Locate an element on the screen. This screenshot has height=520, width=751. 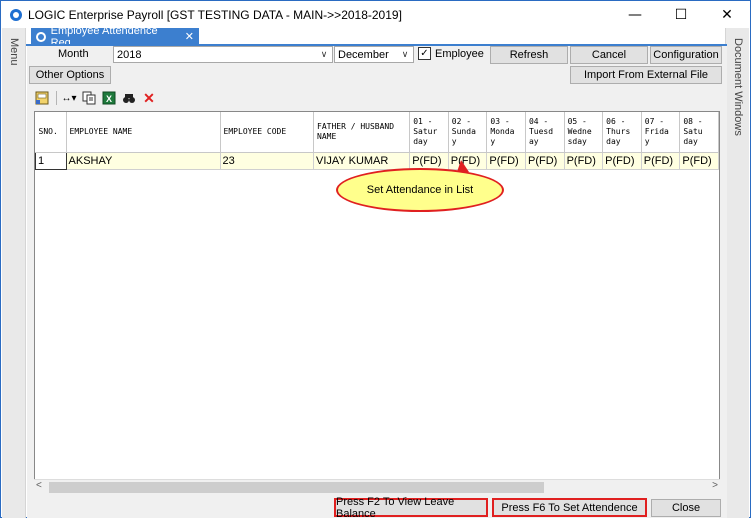
tab-employee-attendance: Employee Attendence Reg... ✕ is located at coordinates (115, 37).